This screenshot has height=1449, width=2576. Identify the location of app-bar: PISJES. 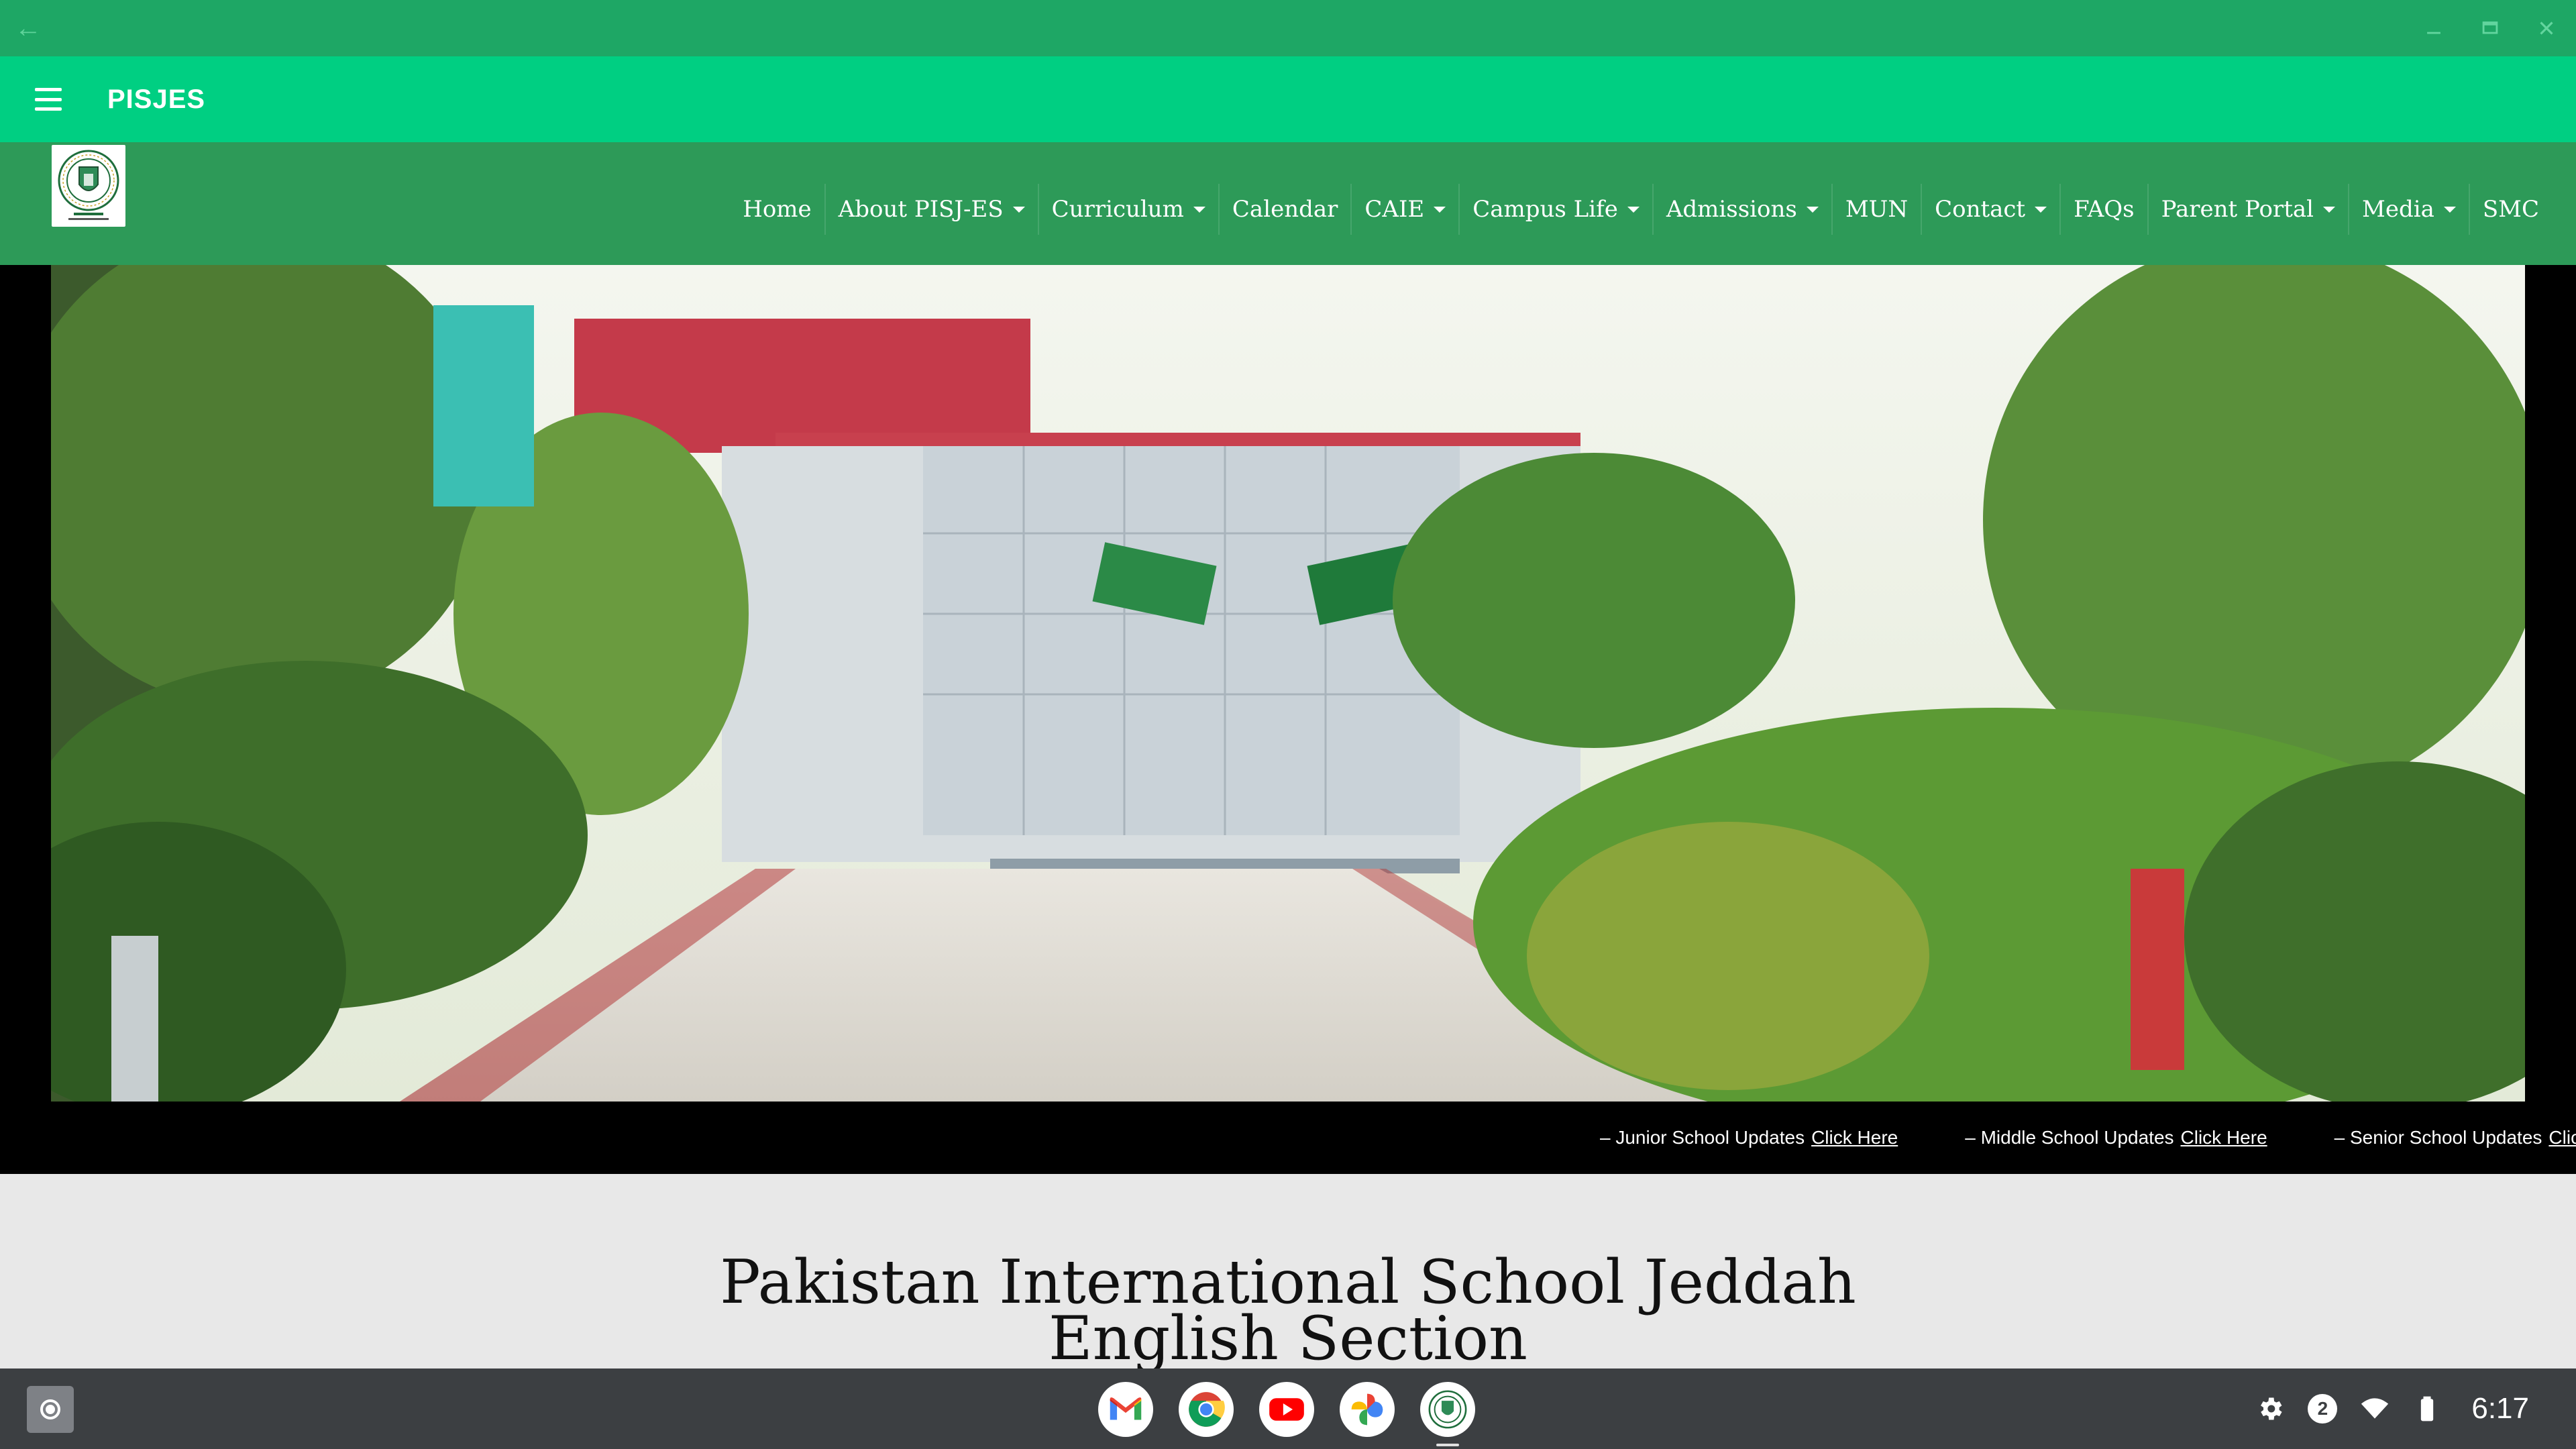
(1288, 99).